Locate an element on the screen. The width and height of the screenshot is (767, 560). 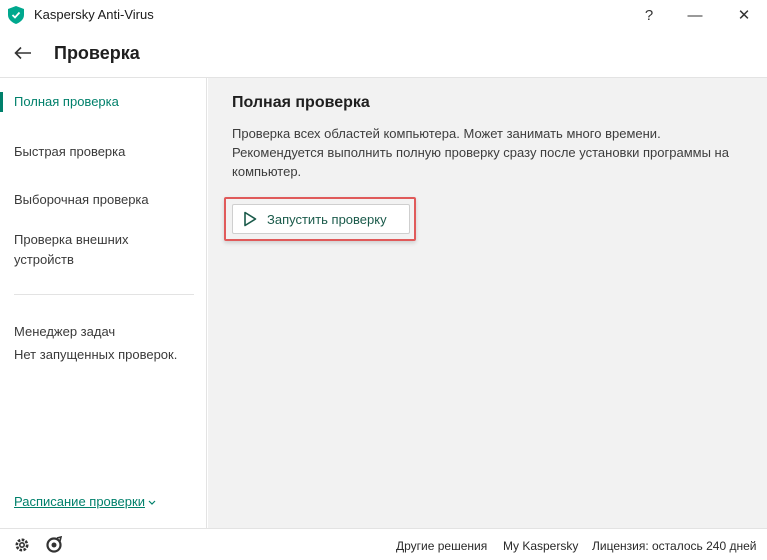
sidebar-item-external-devices-scan: Проверка внешних устройств is located at coordinates (80, 250).